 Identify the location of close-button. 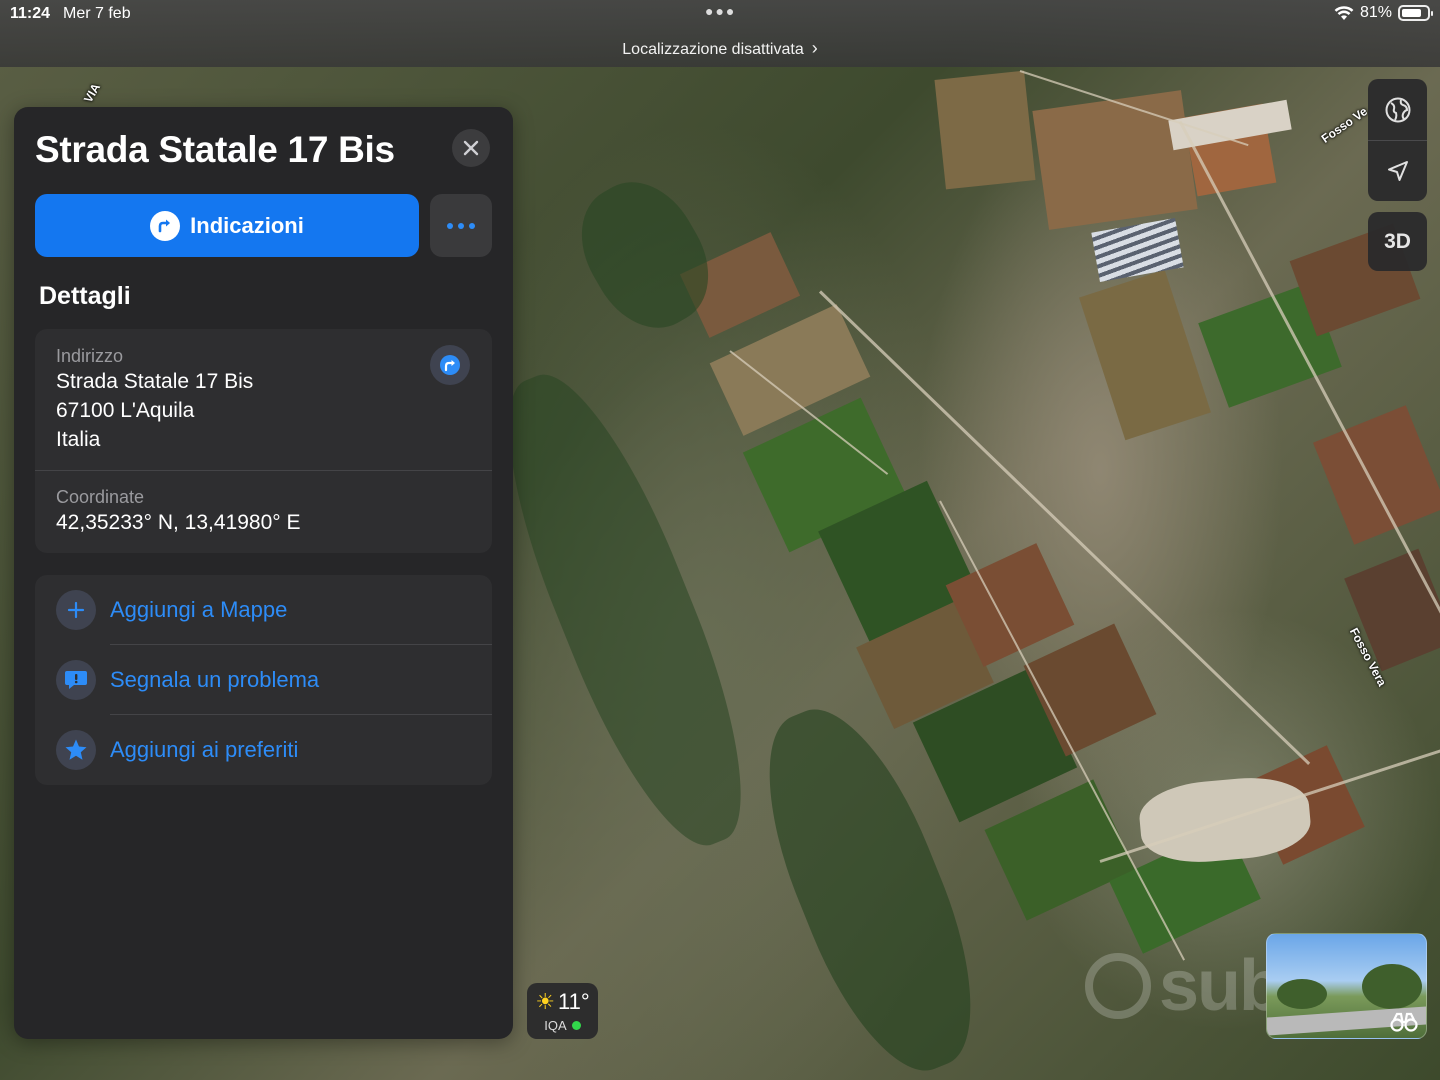
(471, 148).